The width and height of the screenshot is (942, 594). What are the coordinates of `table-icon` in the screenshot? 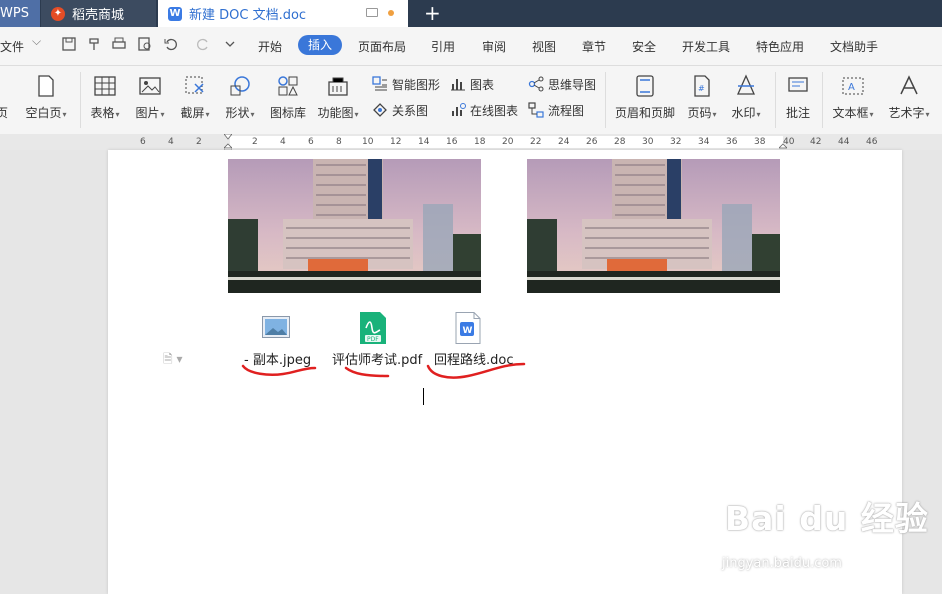 It's located at (105, 86).